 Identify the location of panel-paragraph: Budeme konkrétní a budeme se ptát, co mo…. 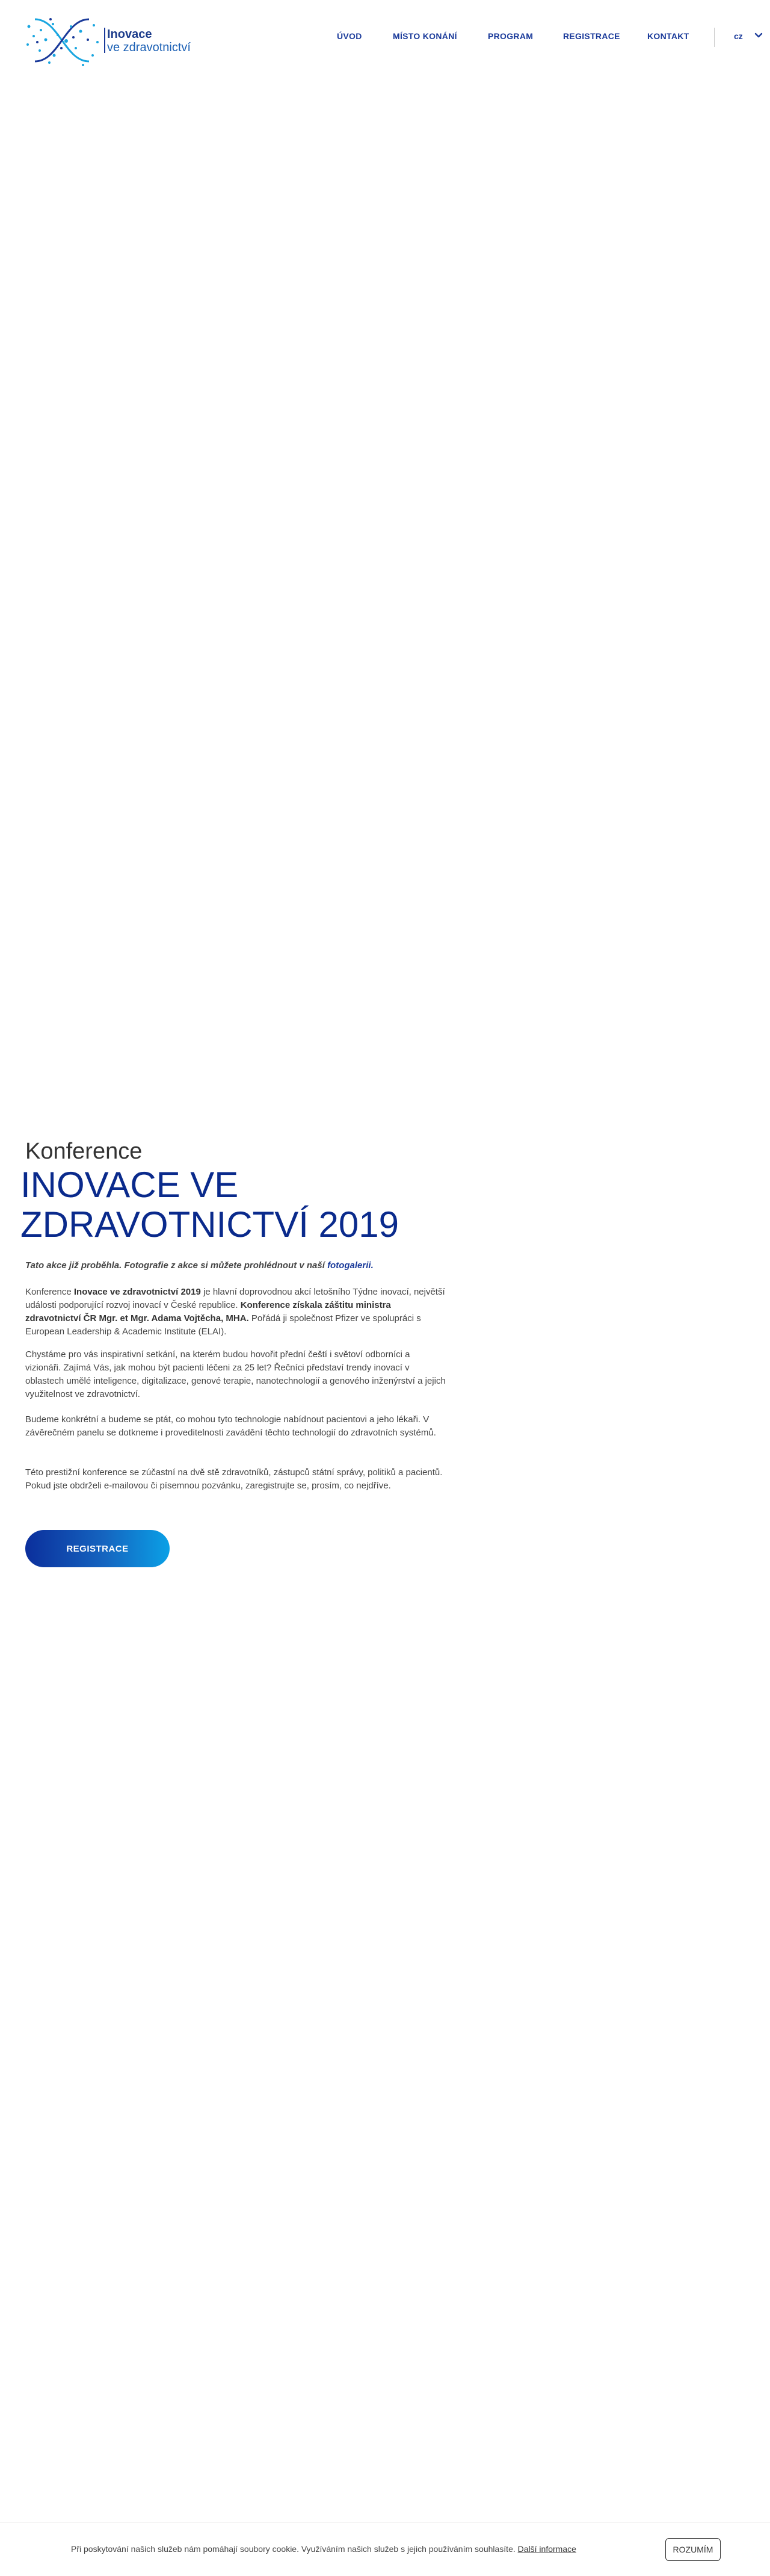
(231, 1426).